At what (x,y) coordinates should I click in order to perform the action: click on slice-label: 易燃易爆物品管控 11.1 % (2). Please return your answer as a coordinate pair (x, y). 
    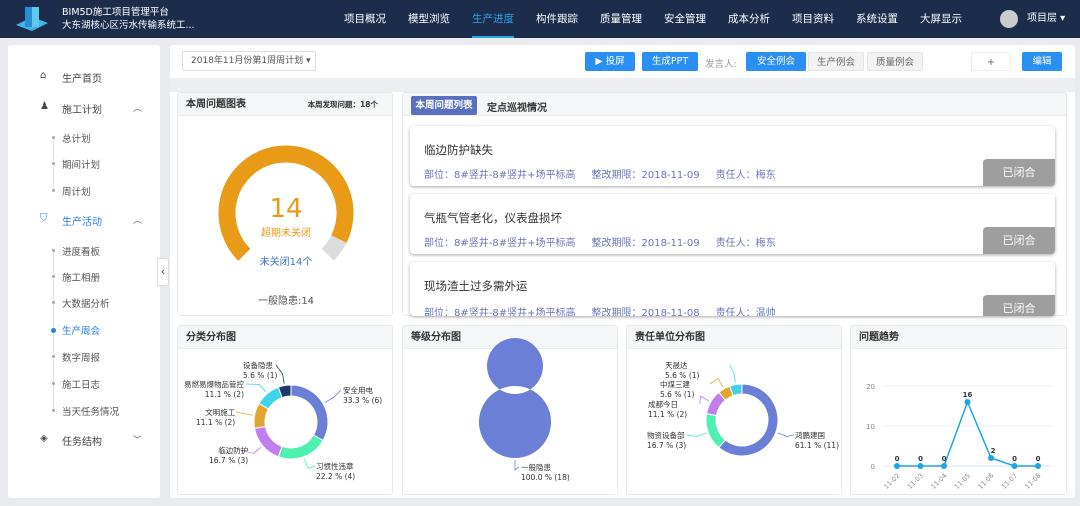
    Looking at the image, I should click on (214, 390).